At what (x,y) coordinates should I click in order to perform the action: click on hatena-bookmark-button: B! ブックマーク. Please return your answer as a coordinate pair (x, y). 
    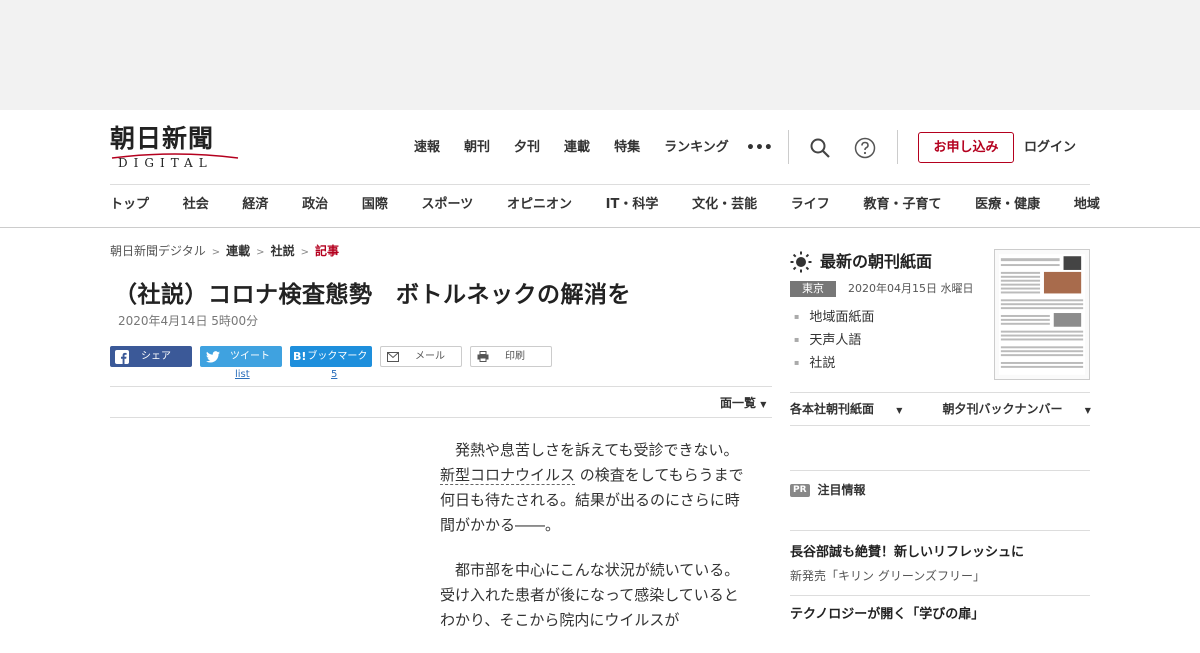
    Looking at the image, I should click on (331, 356).